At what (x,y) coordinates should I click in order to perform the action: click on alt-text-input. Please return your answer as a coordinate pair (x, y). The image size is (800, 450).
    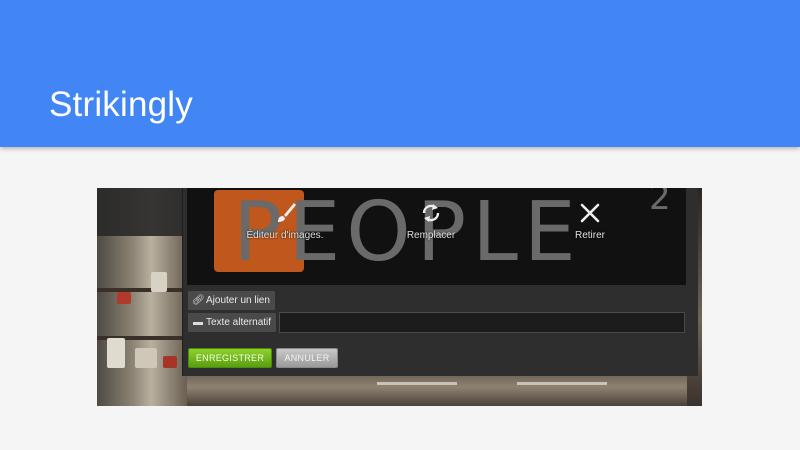
    Looking at the image, I should click on (482, 322).